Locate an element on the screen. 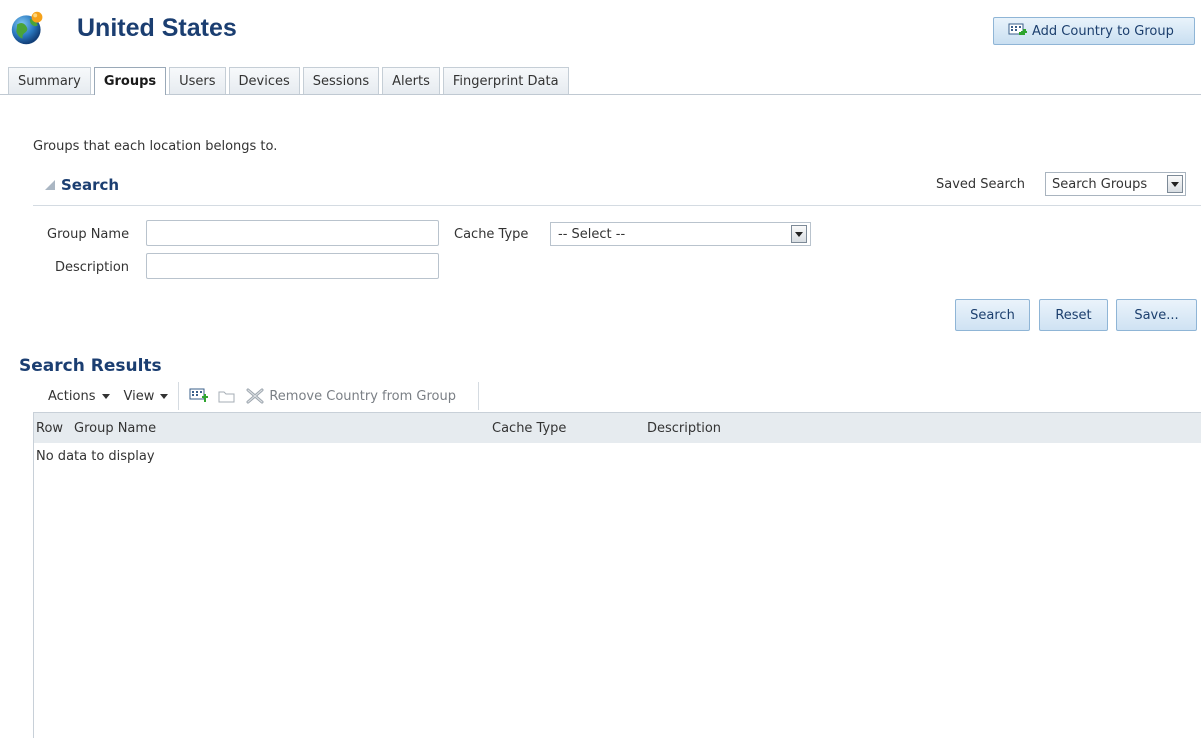 The height and width of the screenshot is (738, 1201). tab-sessions-label: Sessions is located at coordinates (341, 81).